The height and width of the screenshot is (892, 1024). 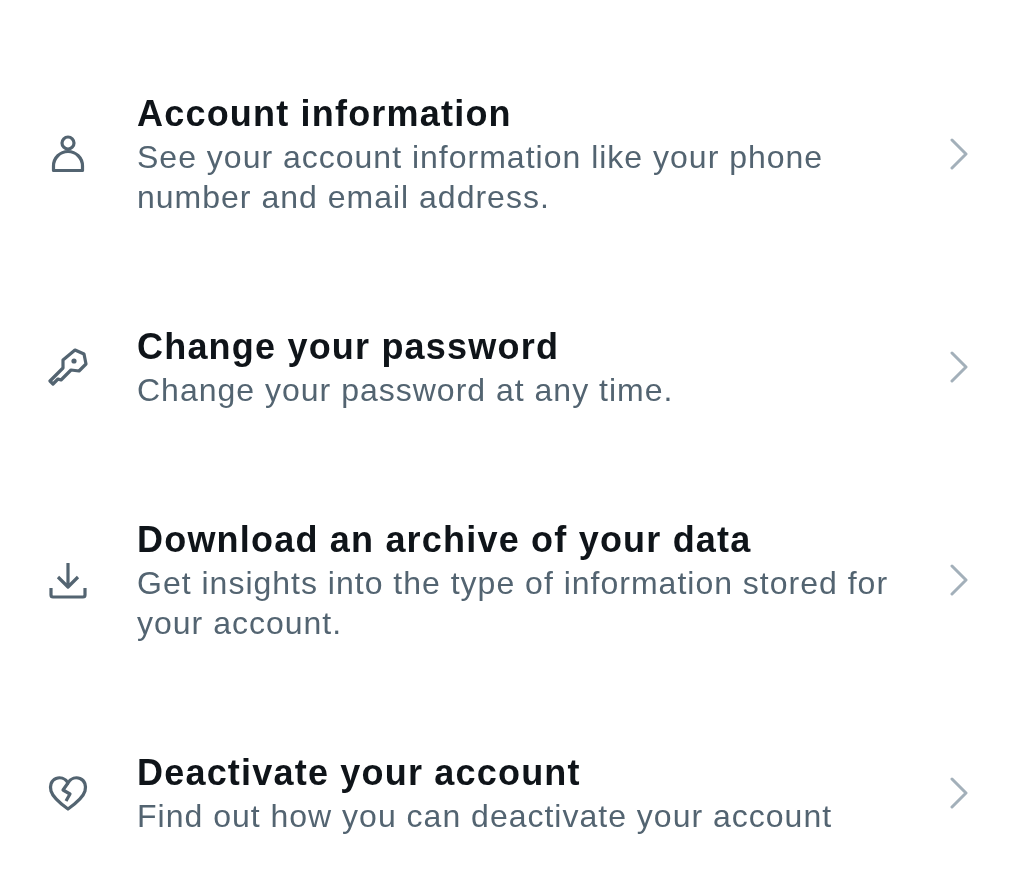 I want to click on setting-description: See your account information like your phone number and email address., so click(x=481, y=177).